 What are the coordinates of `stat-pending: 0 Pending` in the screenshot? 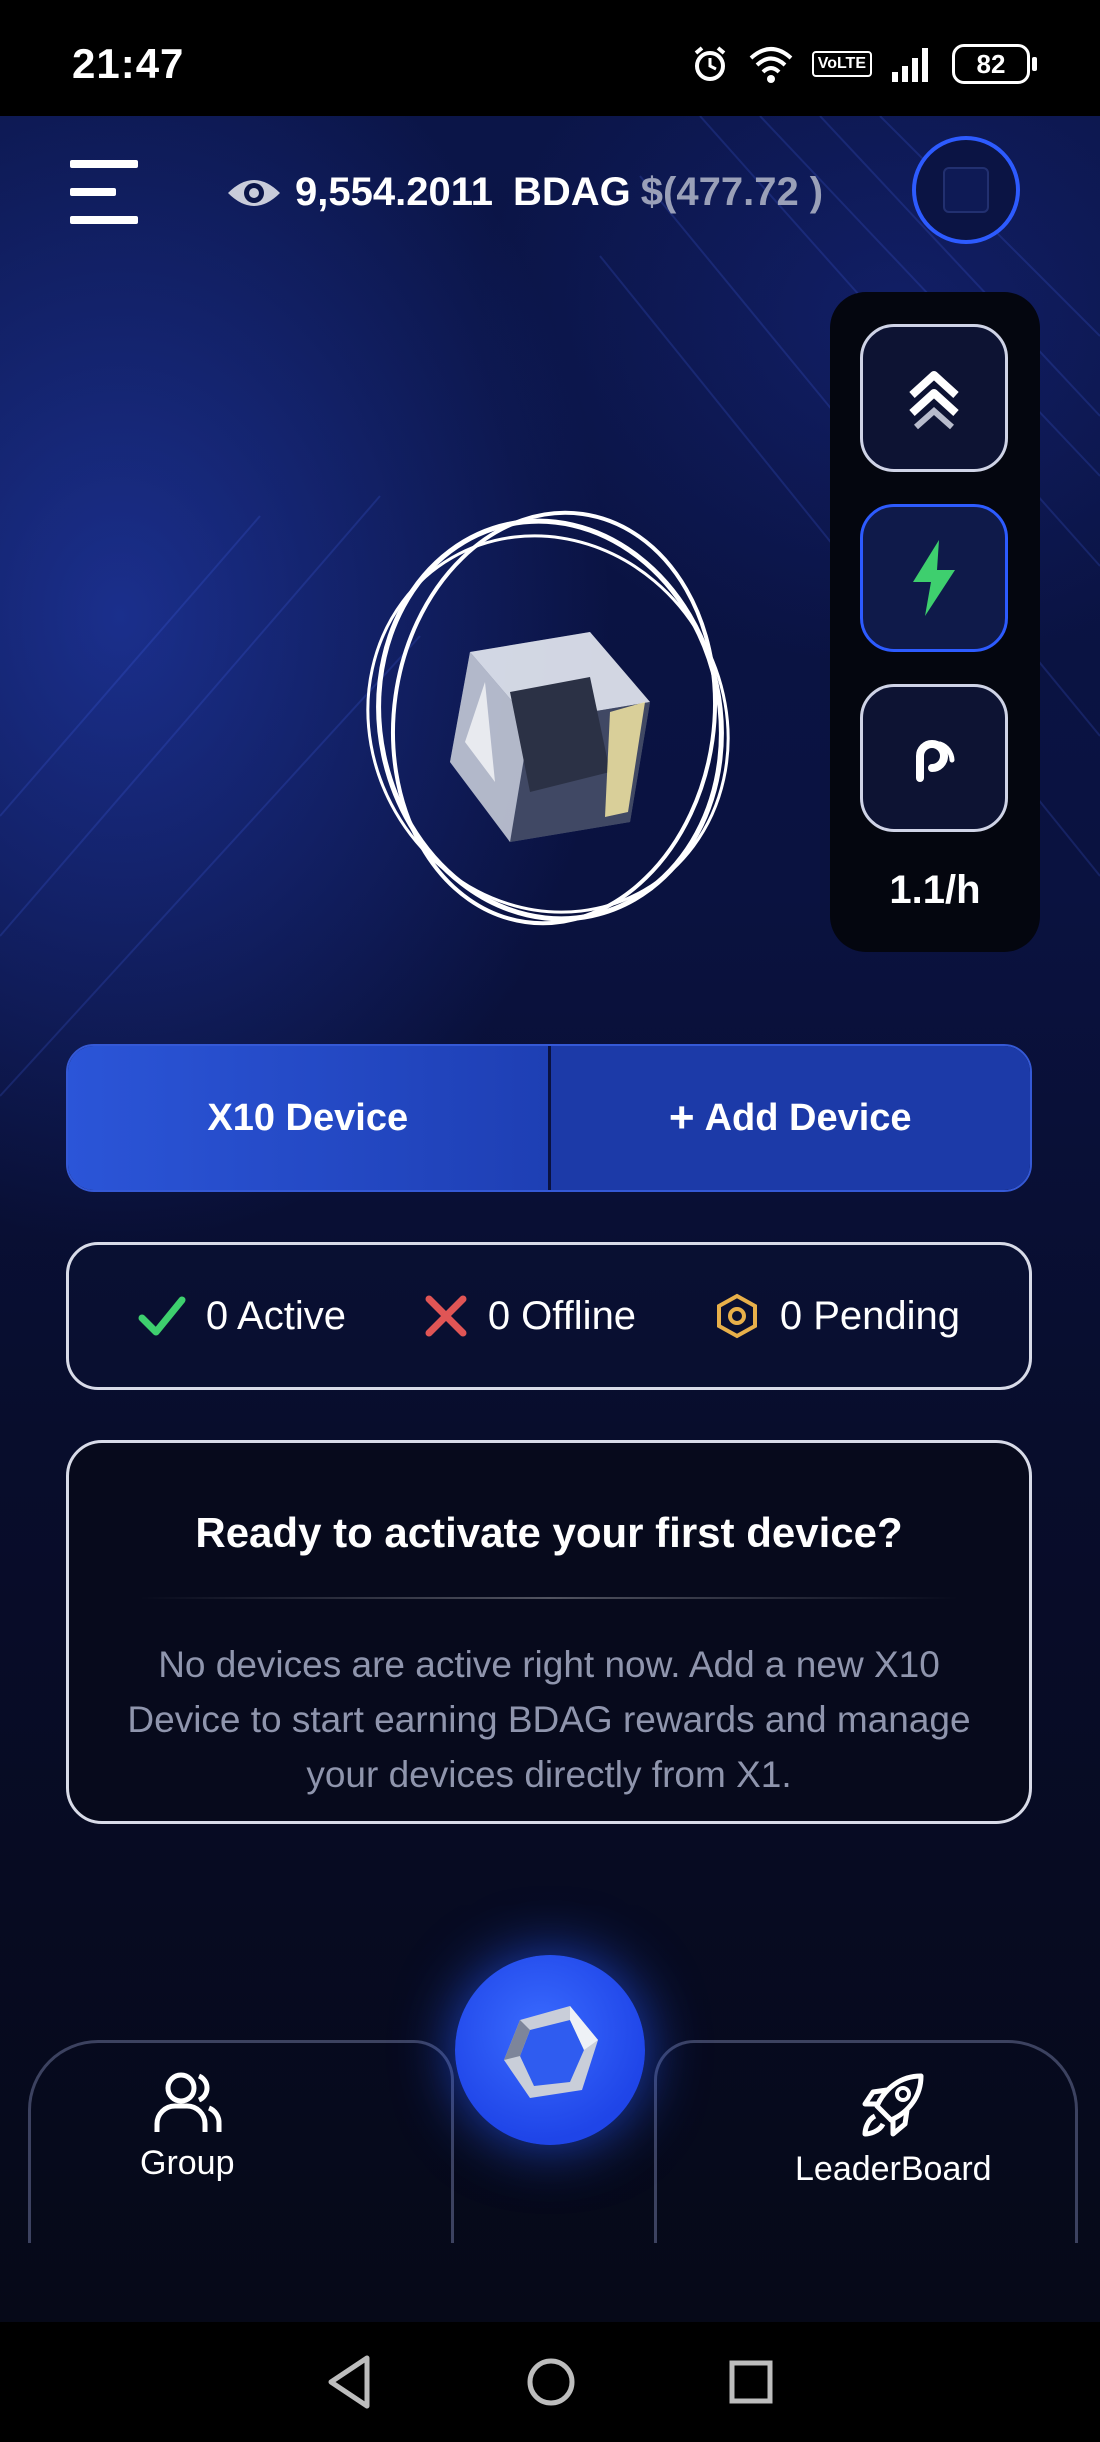 It's located at (837, 1316).